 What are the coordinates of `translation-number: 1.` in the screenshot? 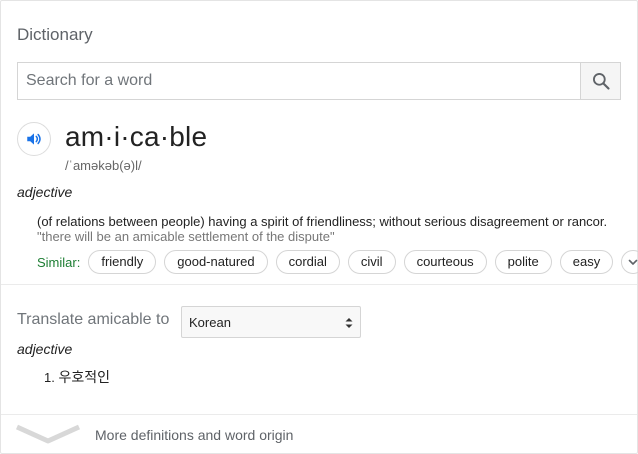 It's located at (49, 377).